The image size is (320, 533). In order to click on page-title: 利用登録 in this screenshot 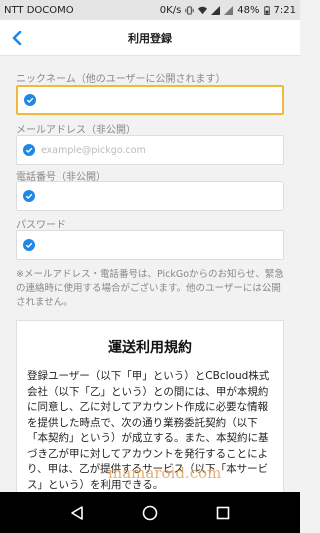, I will do `click(150, 38)`.